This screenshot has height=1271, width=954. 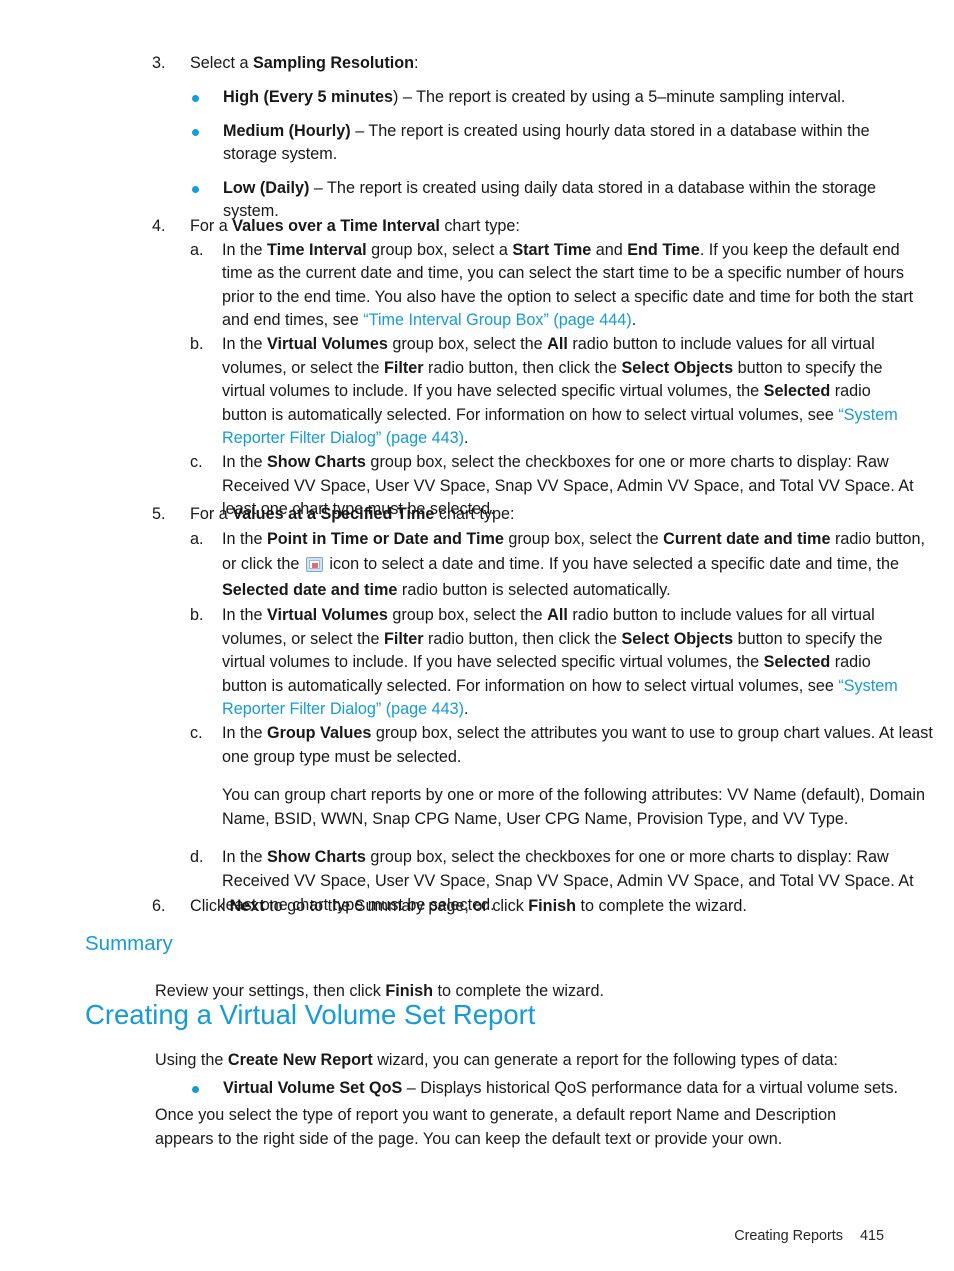 I want to click on text-run-bold: Finish, so click(x=552, y=906).